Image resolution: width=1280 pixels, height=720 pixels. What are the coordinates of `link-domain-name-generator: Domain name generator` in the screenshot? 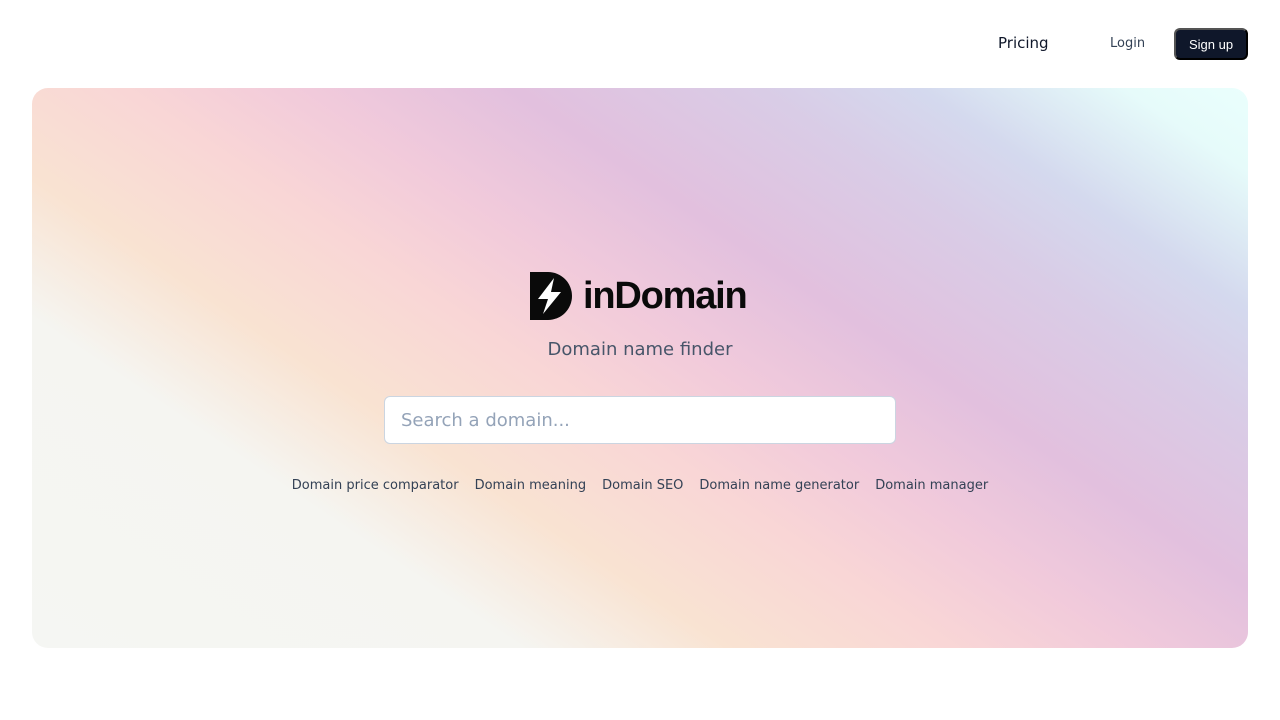 It's located at (779, 485).